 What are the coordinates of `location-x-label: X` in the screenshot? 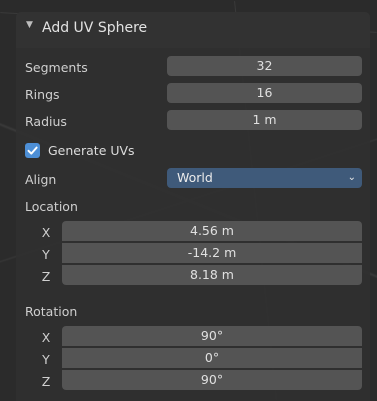 It's located at (46, 232).